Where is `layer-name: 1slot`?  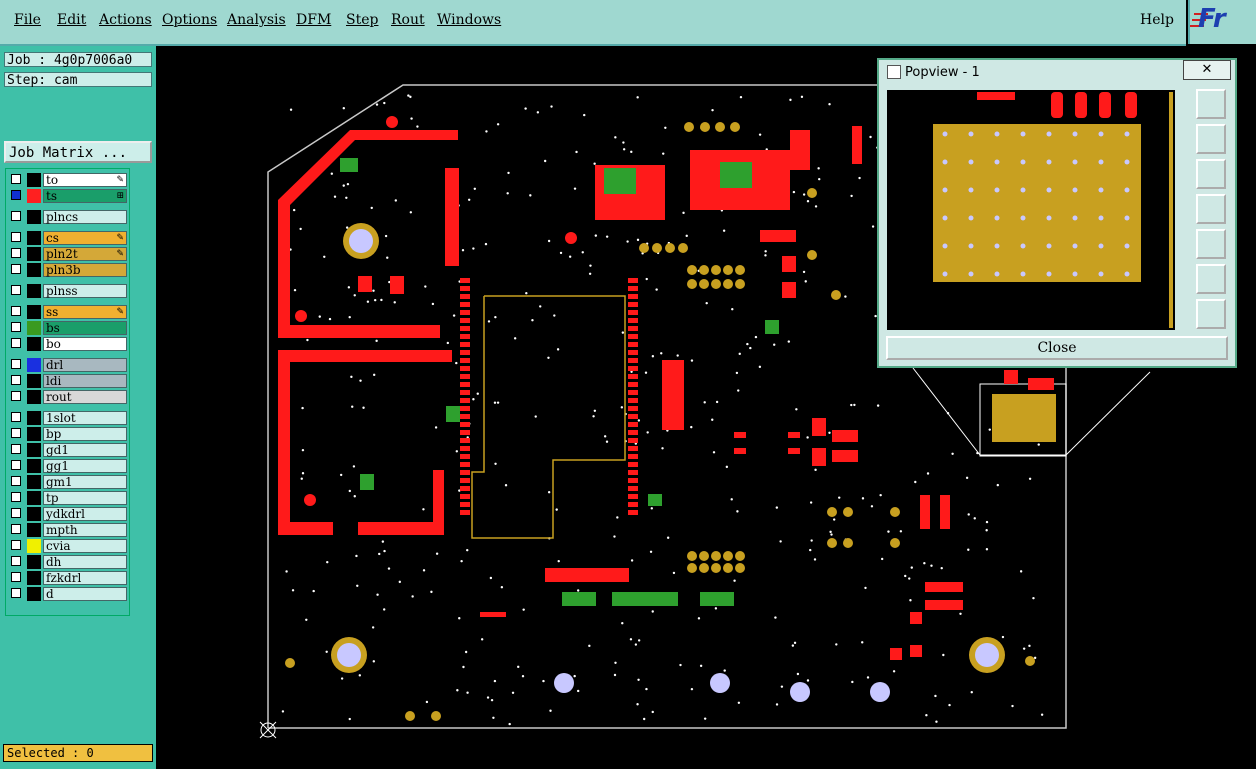 layer-name: 1slot is located at coordinates (85, 418).